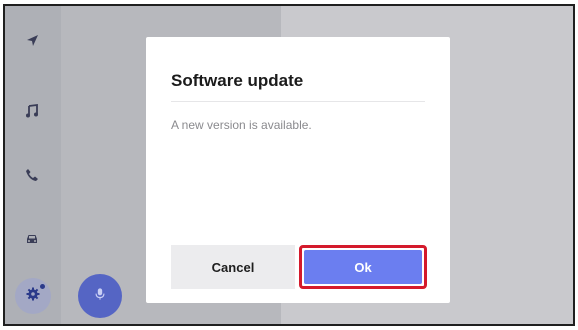 The height and width of the screenshot is (330, 578). What do you see at coordinates (32, 239) in the screenshot?
I see `car-icon` at bounding box center [32, 239].